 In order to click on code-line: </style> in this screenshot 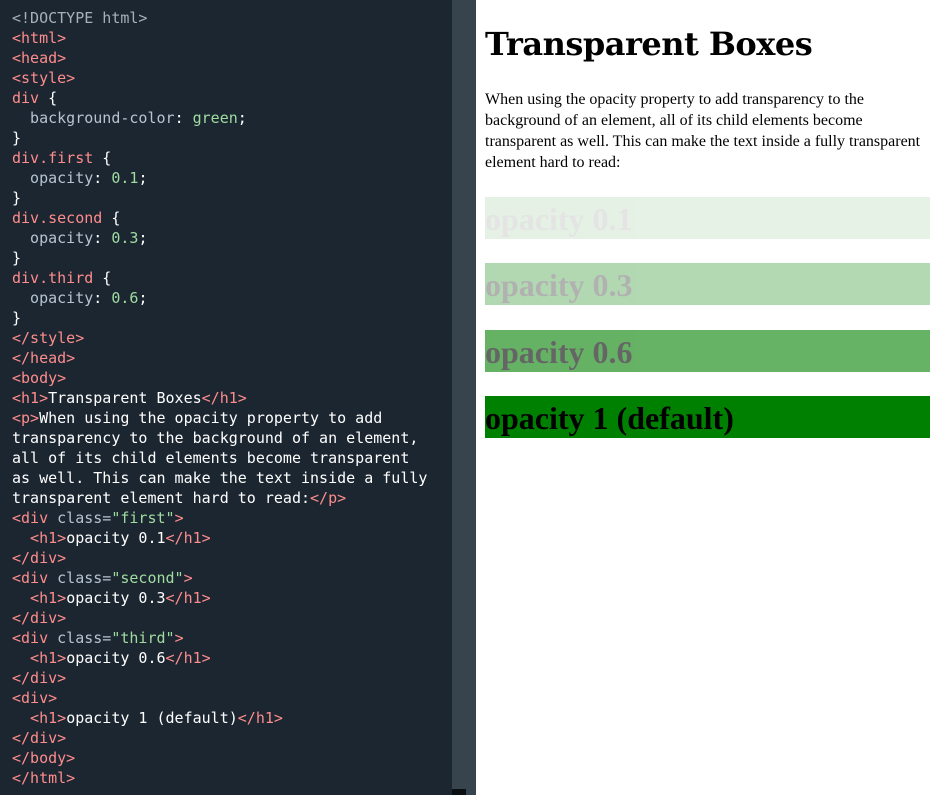, I will do `click(219, 338)`.